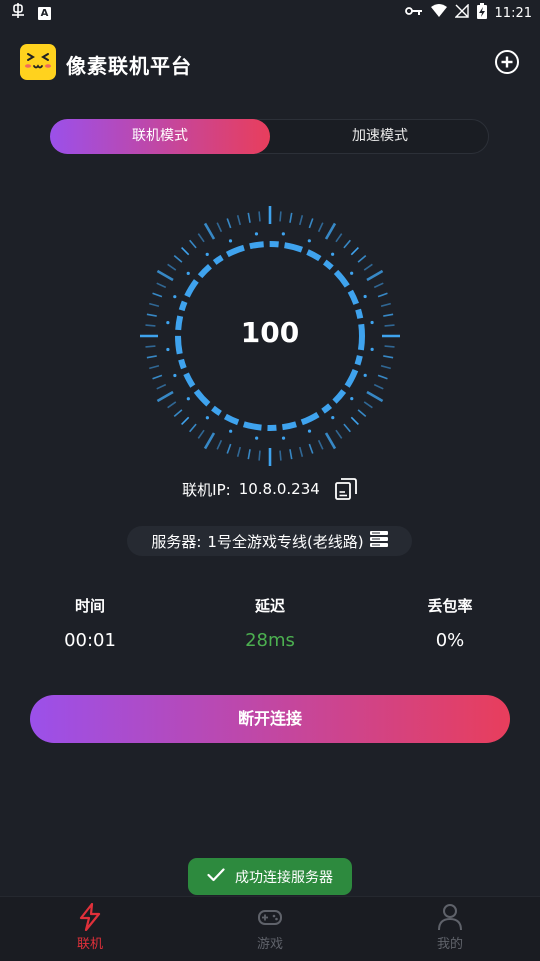 The image size is (540, 961). What do you see at coordinates (216, 876) in the screenshot?
I see `check-icon` at bounding box center [216, 876].